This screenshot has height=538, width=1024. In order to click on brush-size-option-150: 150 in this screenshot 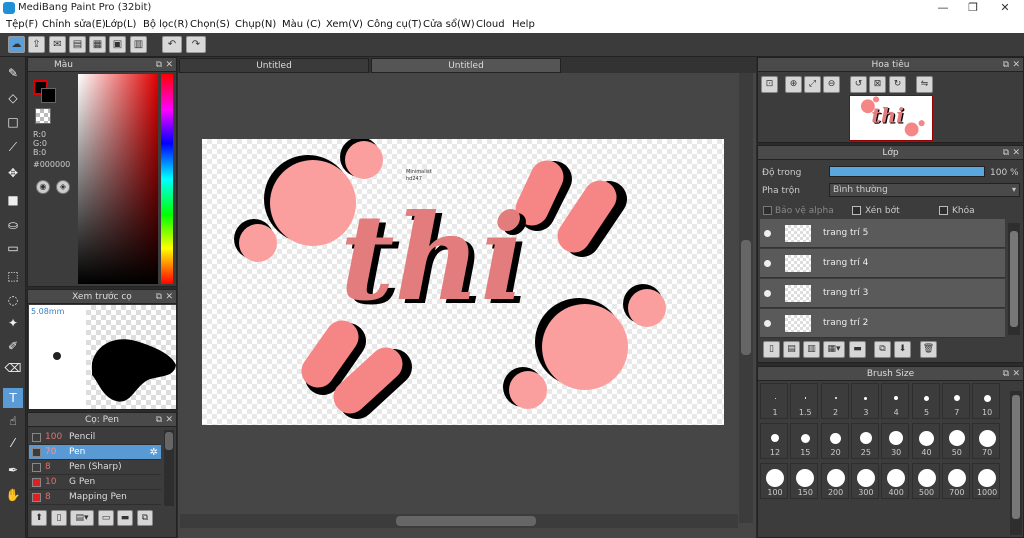, I will do `click(804, 481)`.